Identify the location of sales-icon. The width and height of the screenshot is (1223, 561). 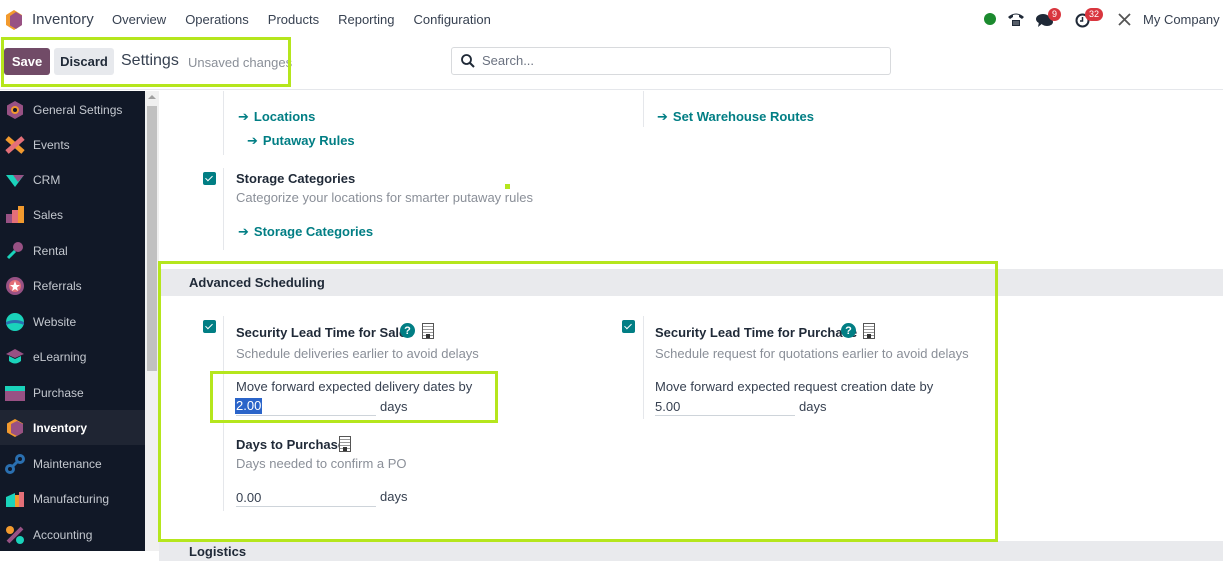
(15, 214).